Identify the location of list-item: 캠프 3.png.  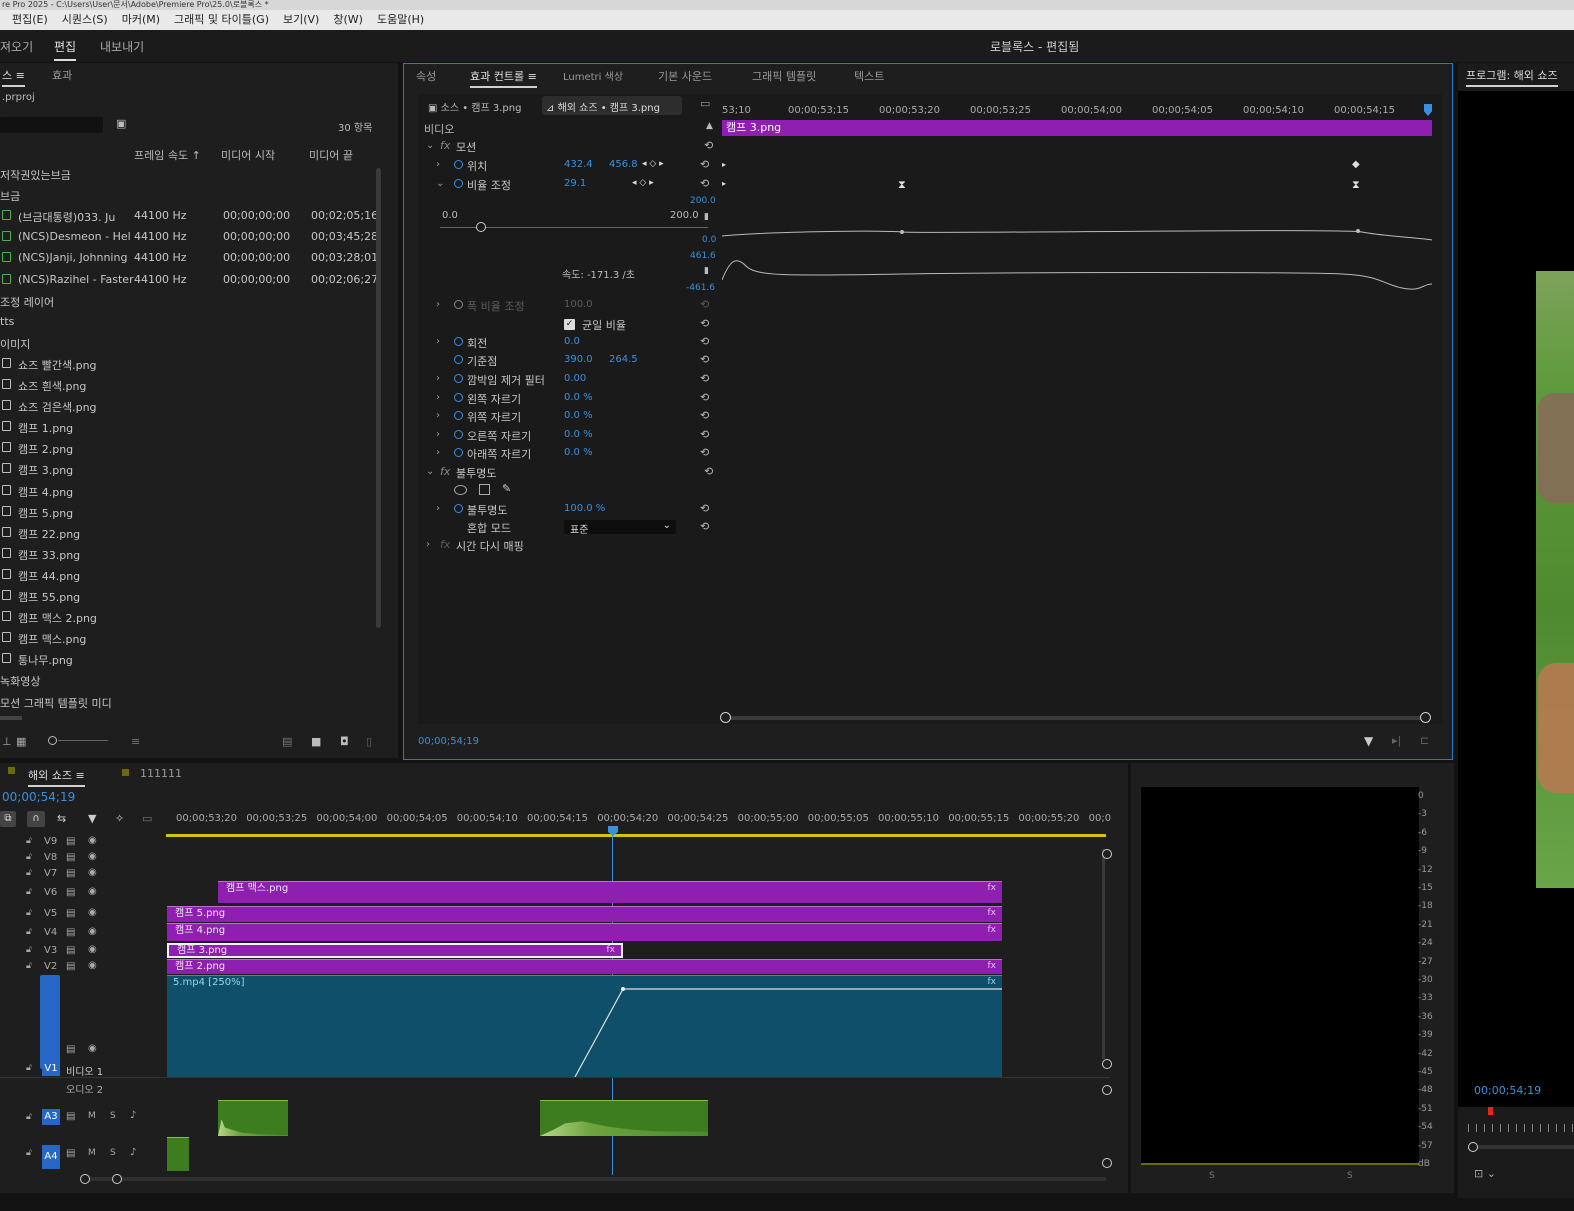
(190, 469).